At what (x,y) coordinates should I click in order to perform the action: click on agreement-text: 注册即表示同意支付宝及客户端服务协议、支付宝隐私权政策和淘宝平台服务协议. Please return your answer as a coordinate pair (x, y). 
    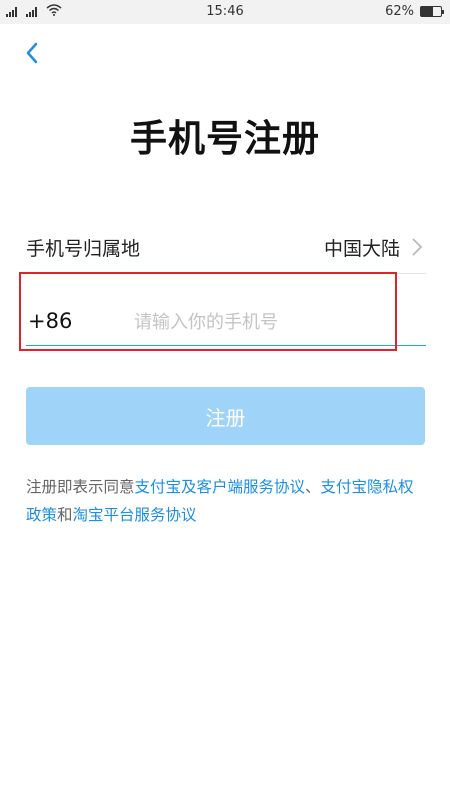
    Looking at the image, I should click on (226, 501).